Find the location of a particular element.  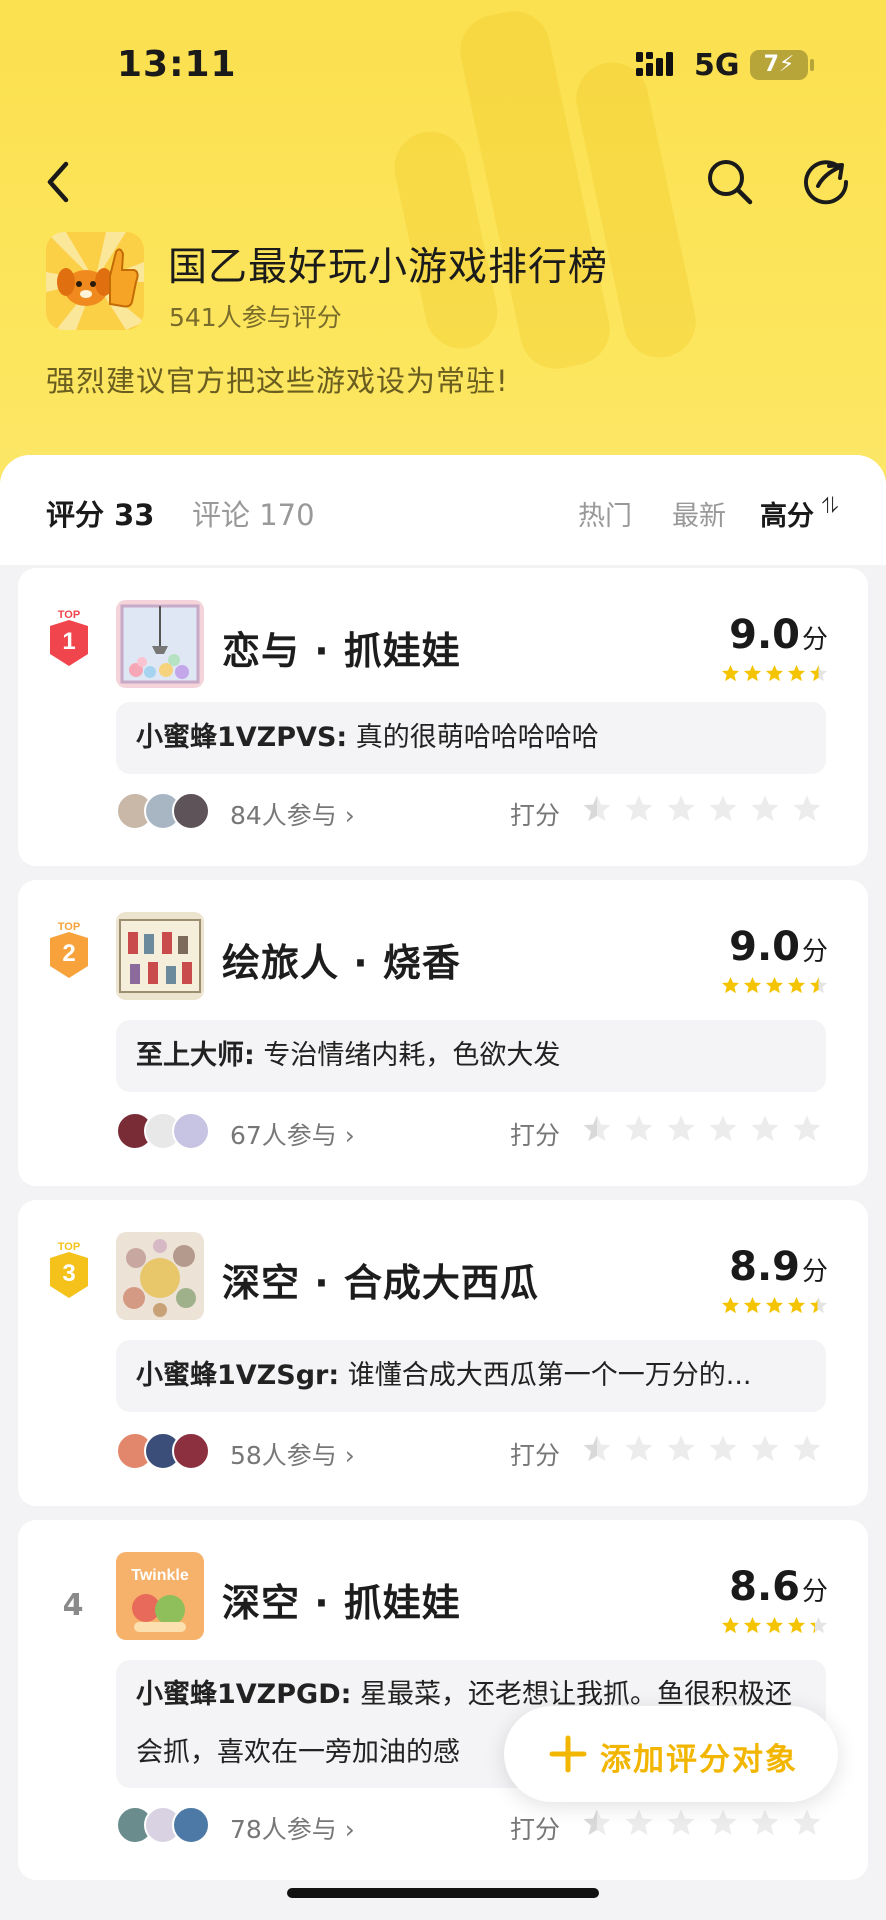

network-label: 5G is located at coordinates (717, 65).